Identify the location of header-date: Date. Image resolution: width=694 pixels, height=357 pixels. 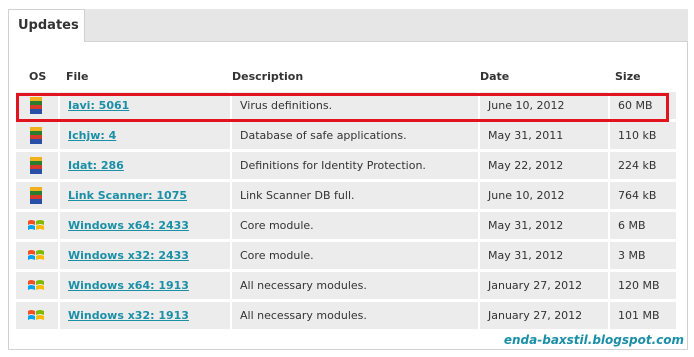
(495, 76).